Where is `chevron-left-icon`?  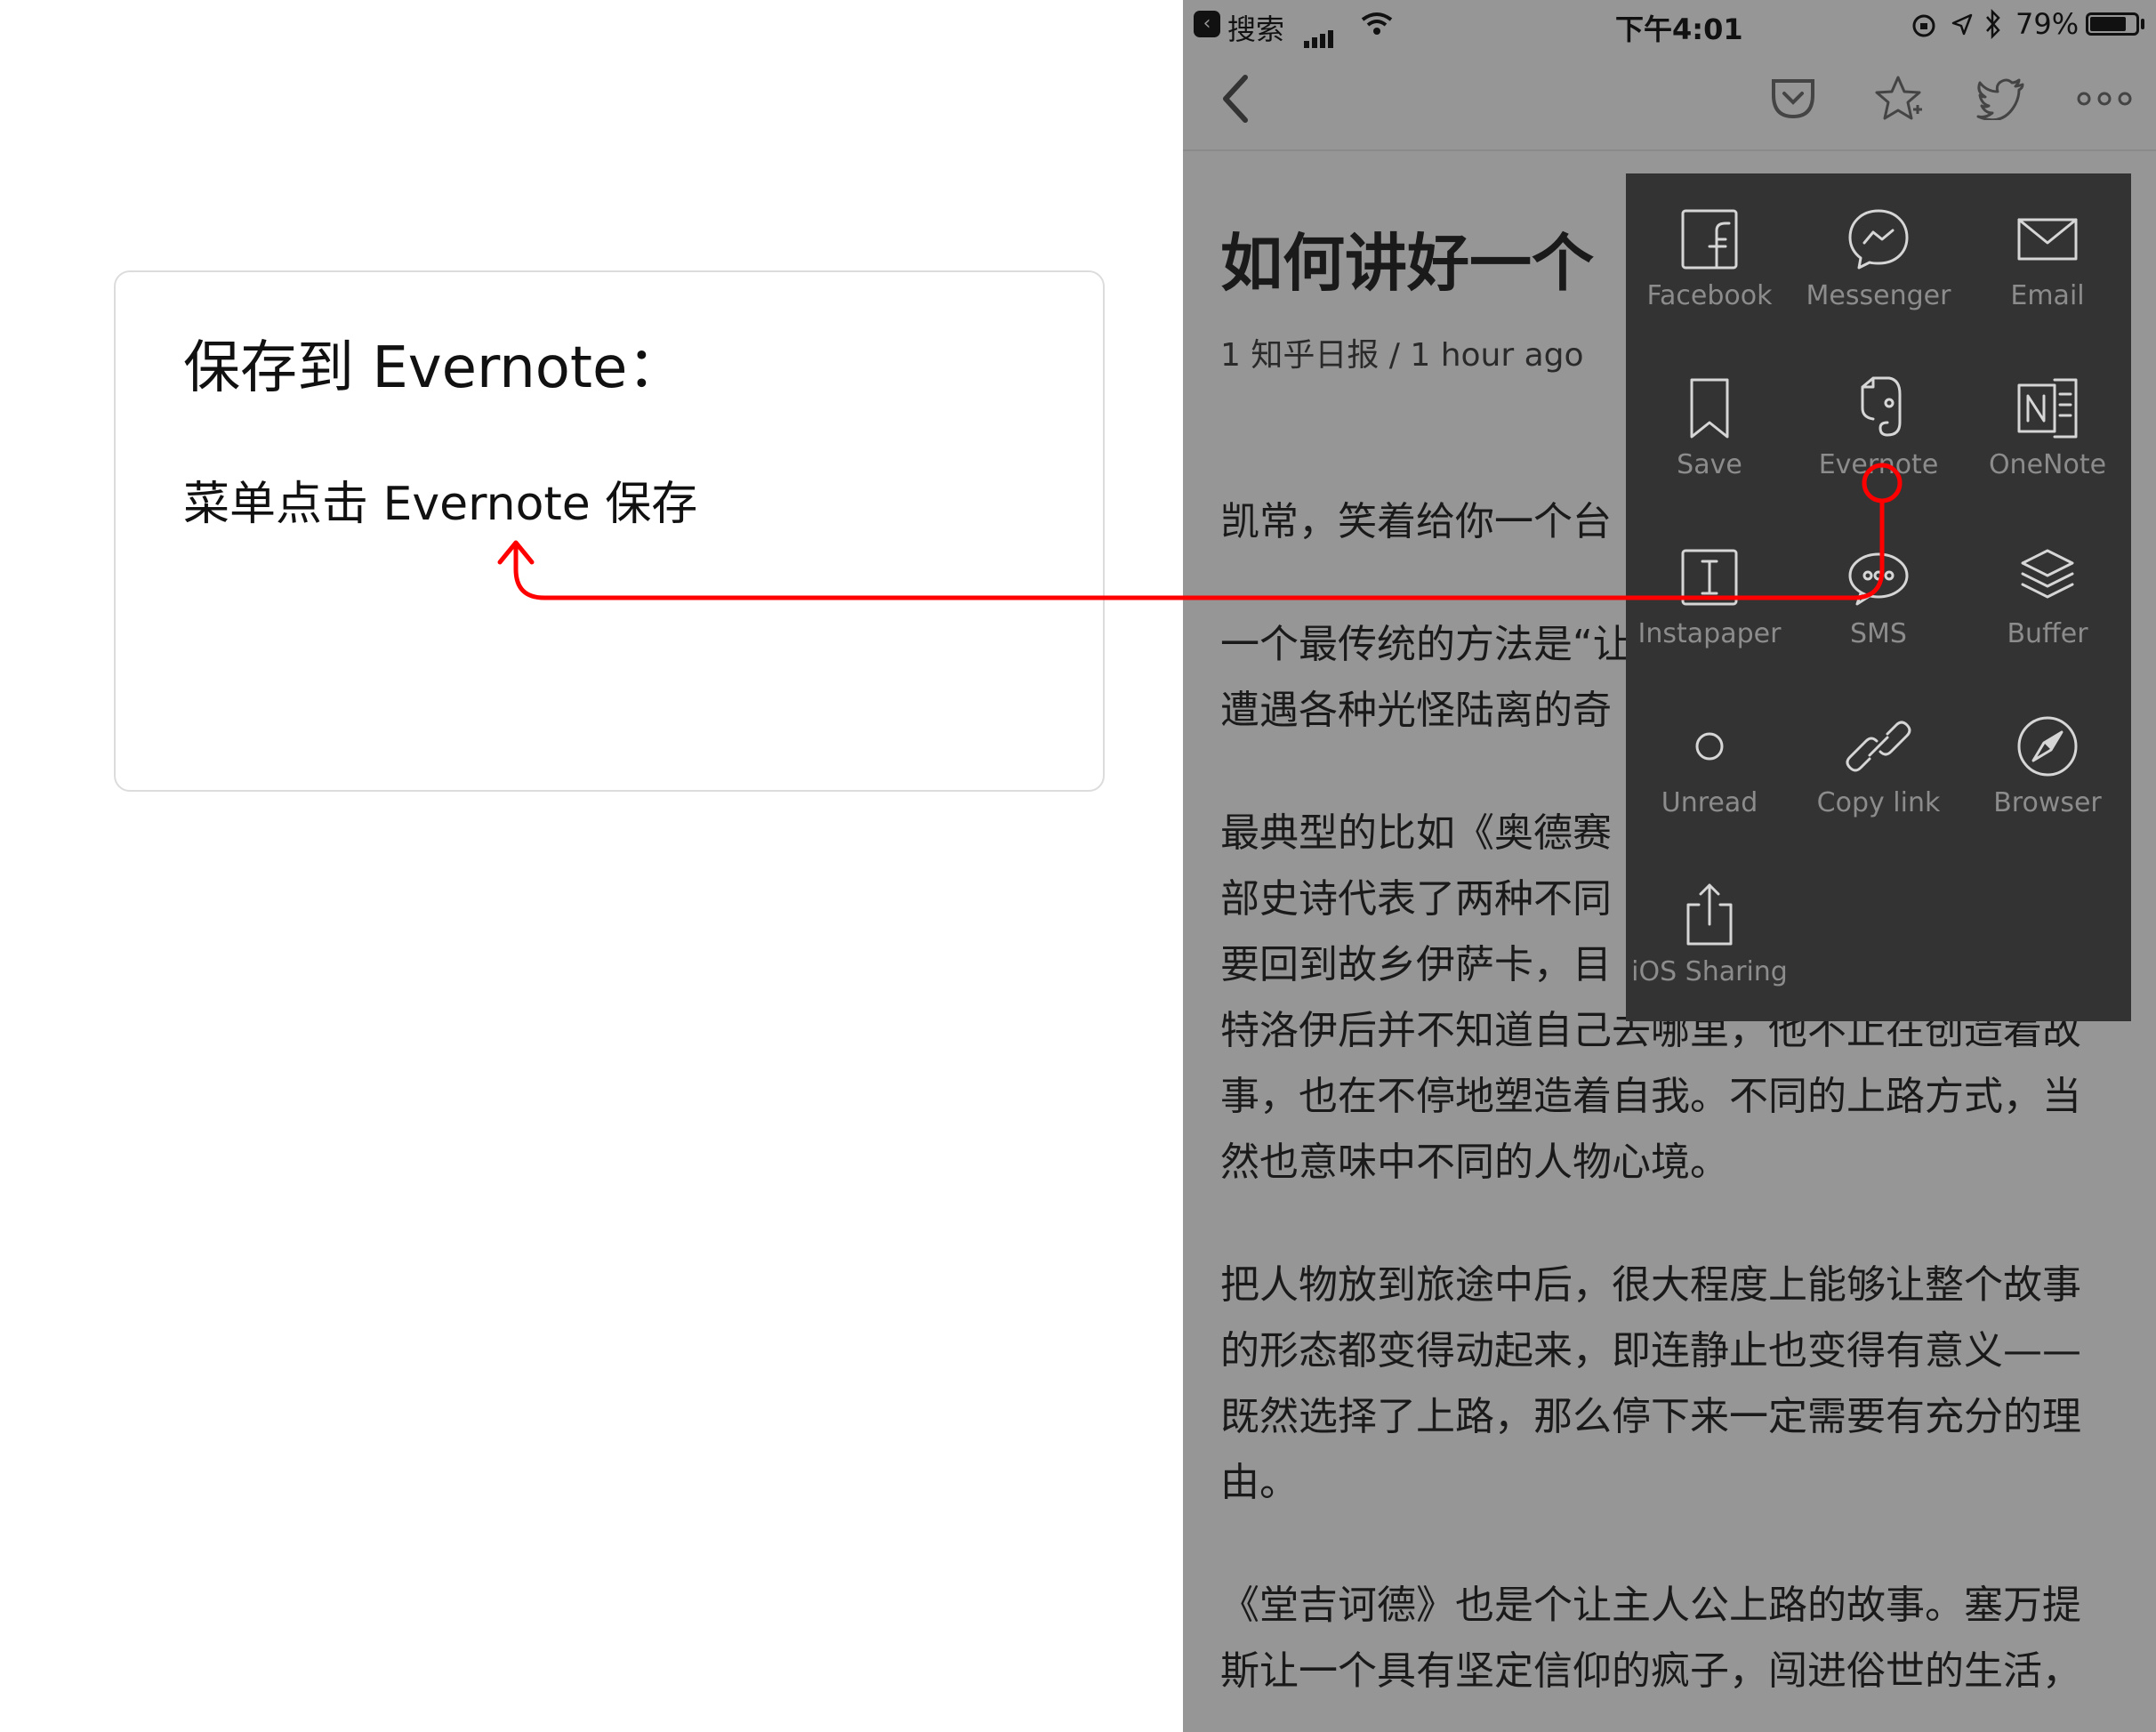
chevron-left-icon is located at coordinates (1235, 99).